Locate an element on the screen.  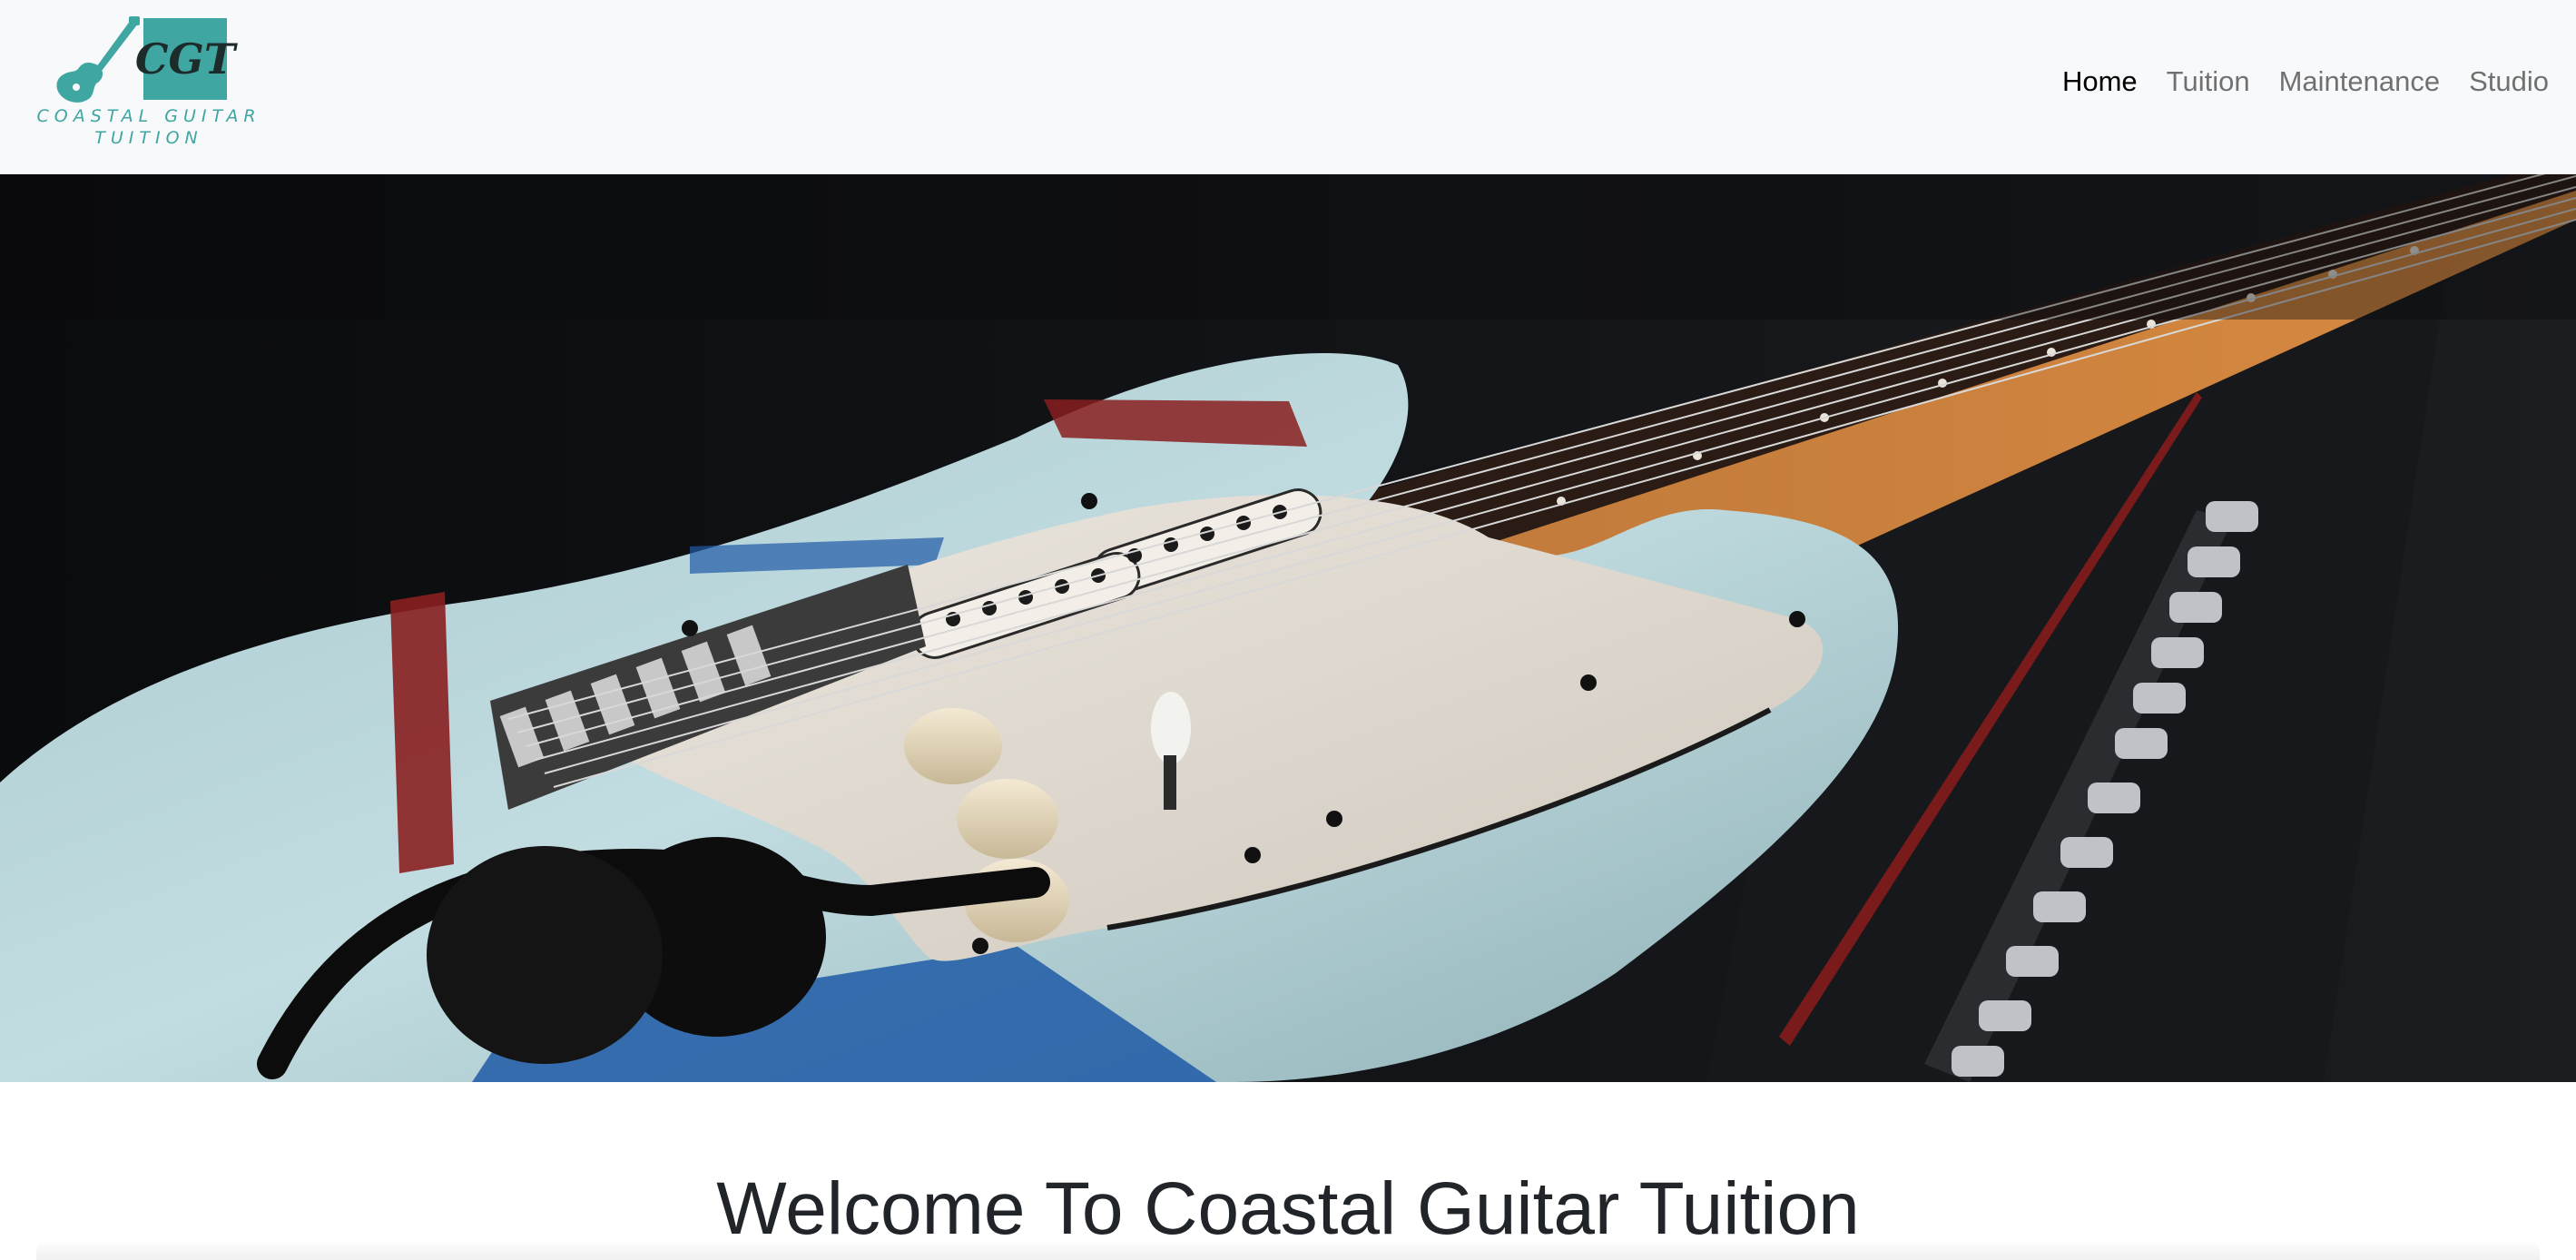
card-edge is located at coordinates (1288, 1250).